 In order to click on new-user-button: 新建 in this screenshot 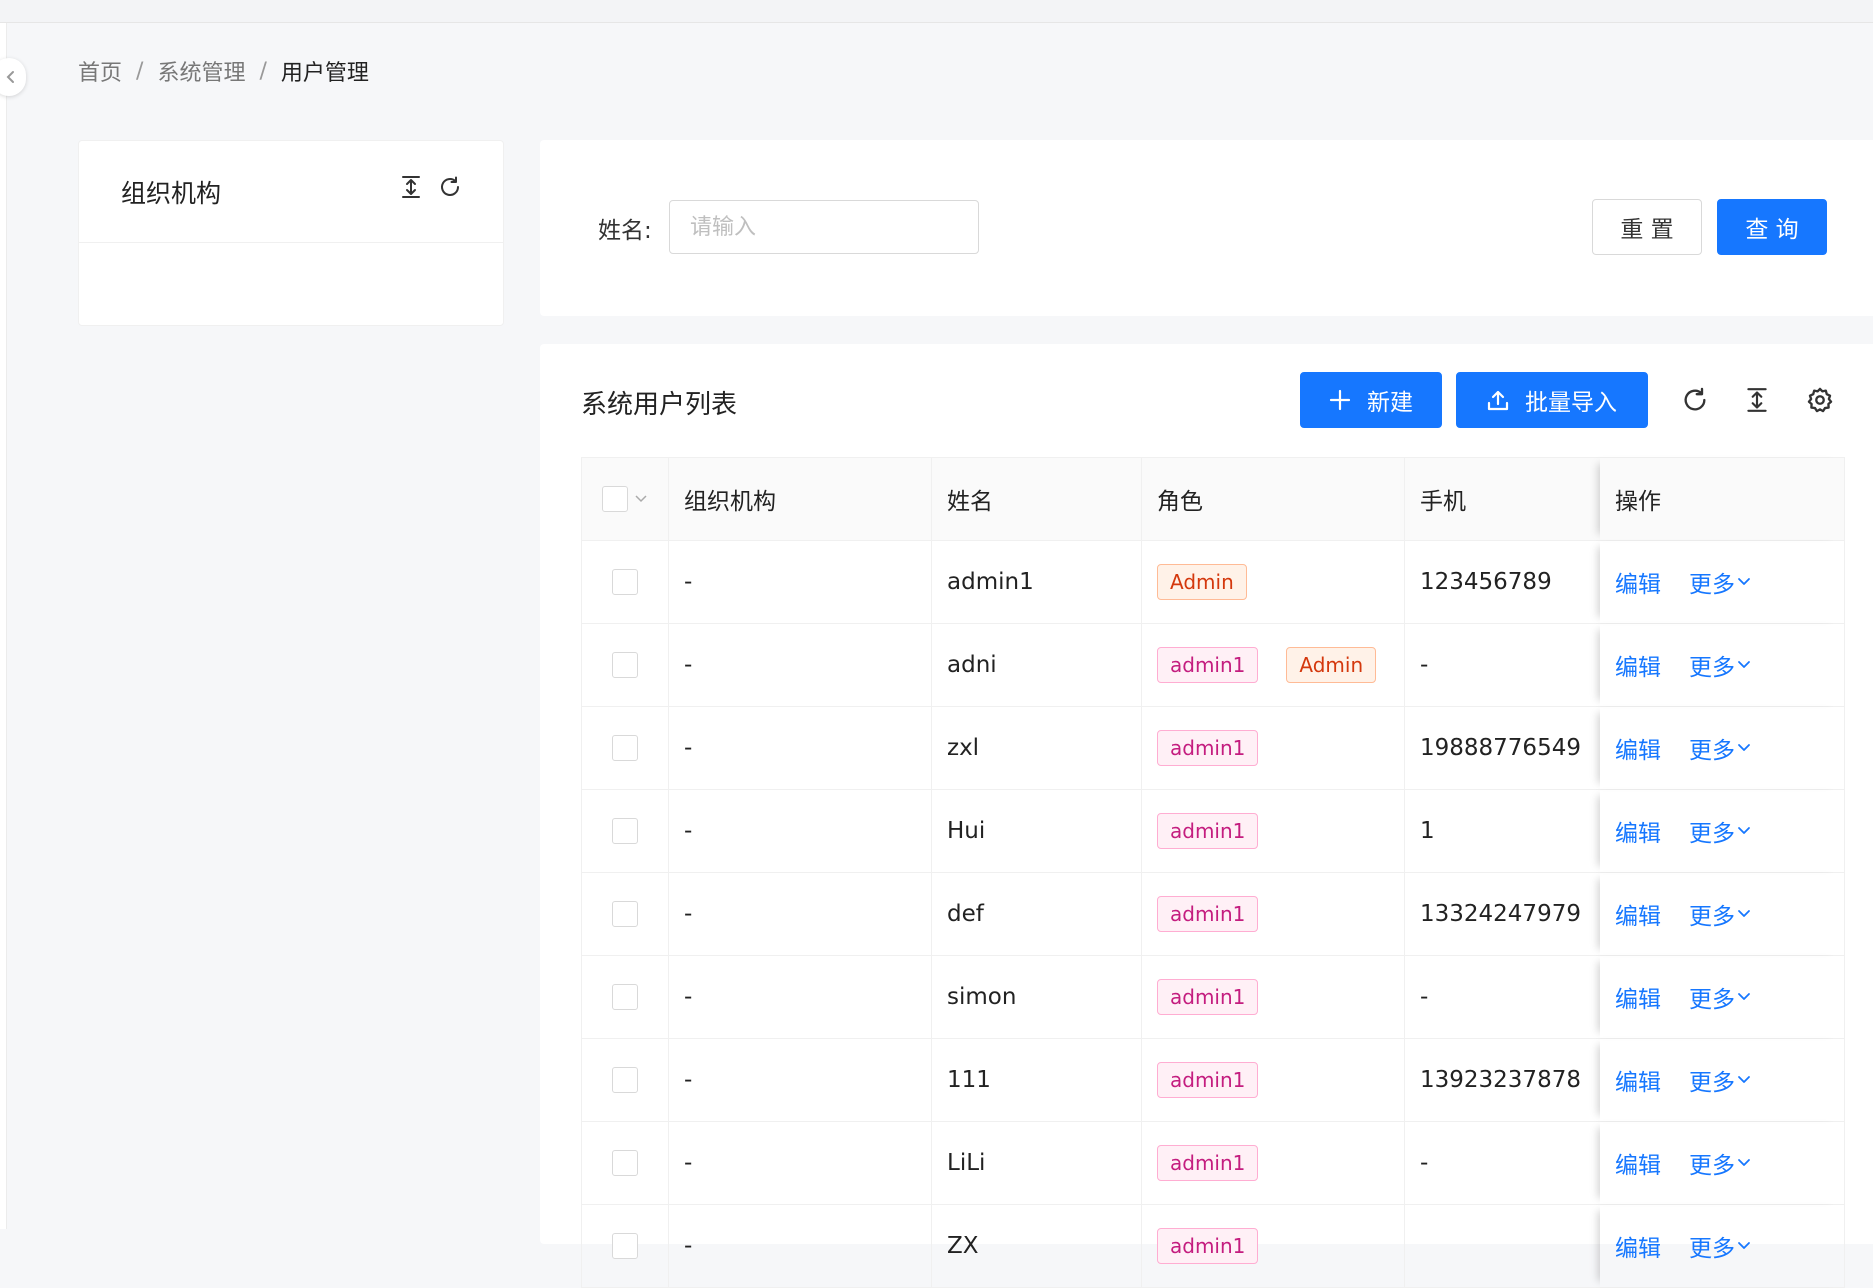, I will do `click(1371, 400)`.